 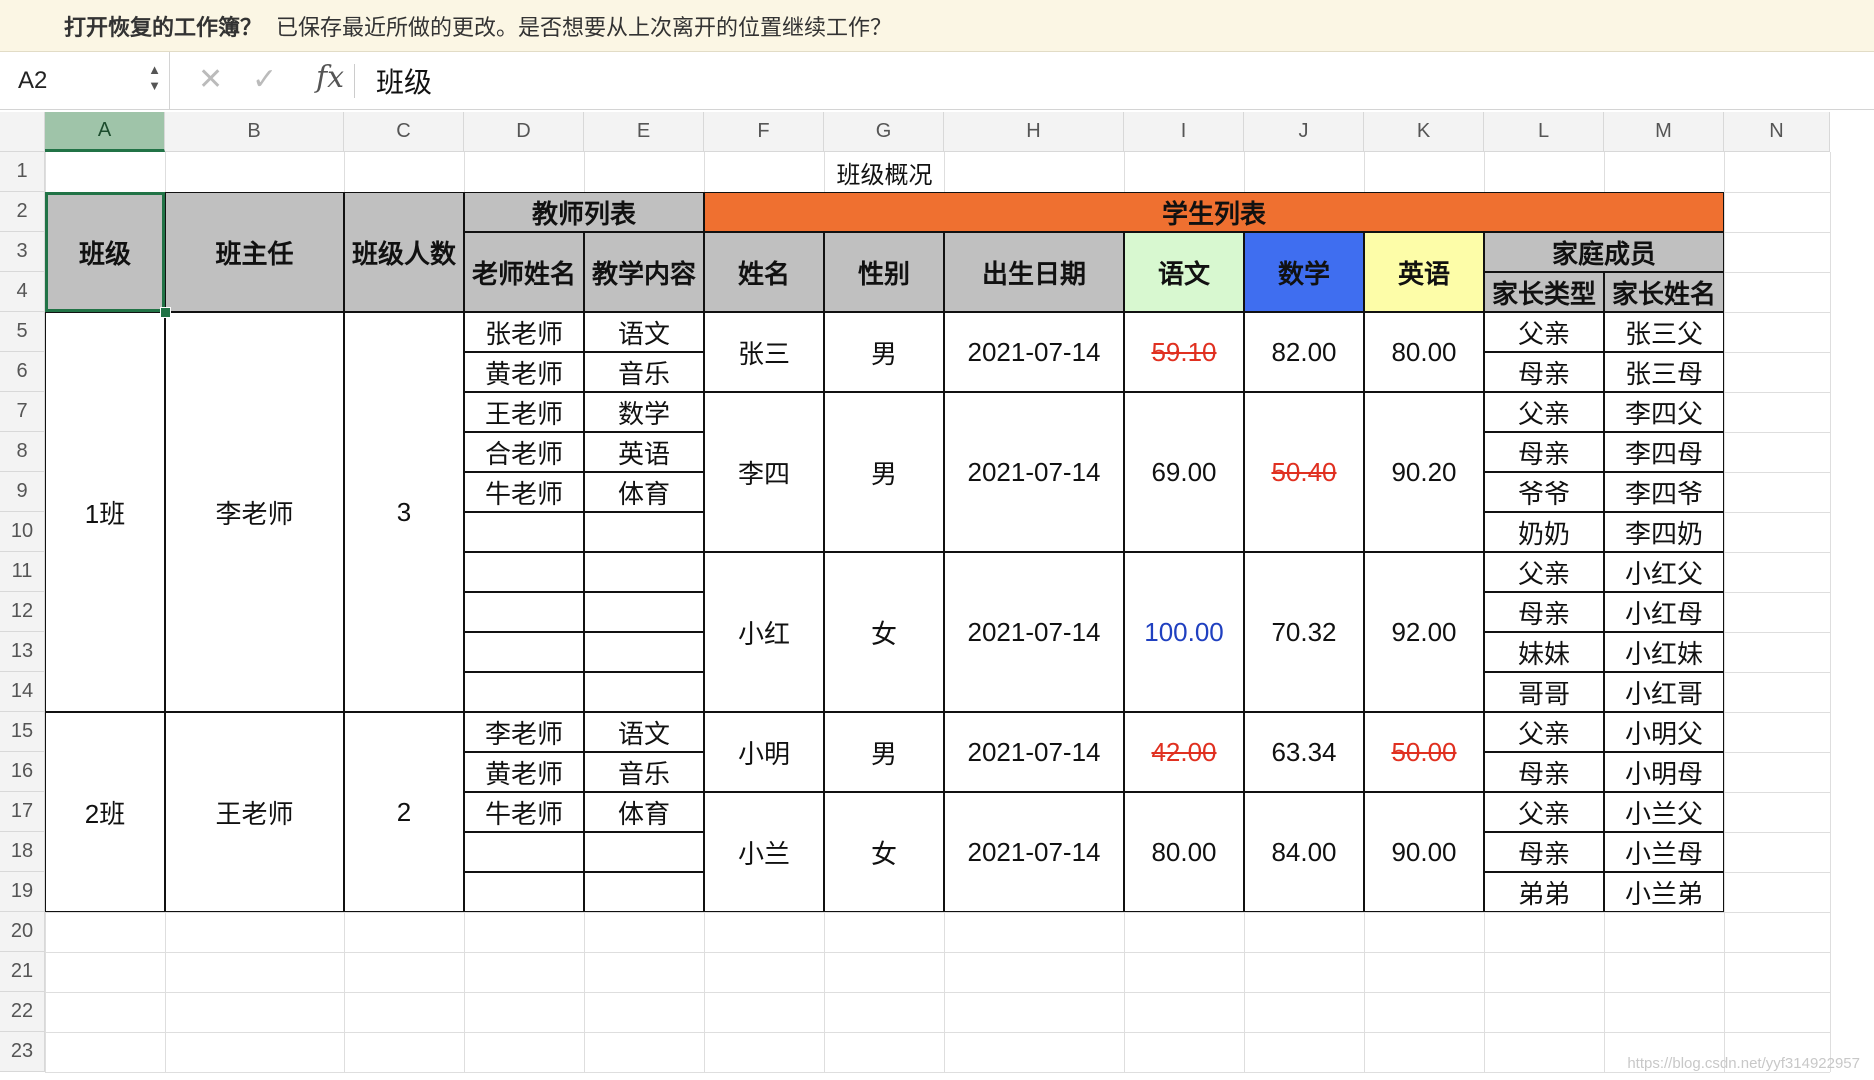 What do you see at coordinates (22, 772) in the screenshot?
I see `row-header-16: 16` at bounding box center [22, 772].